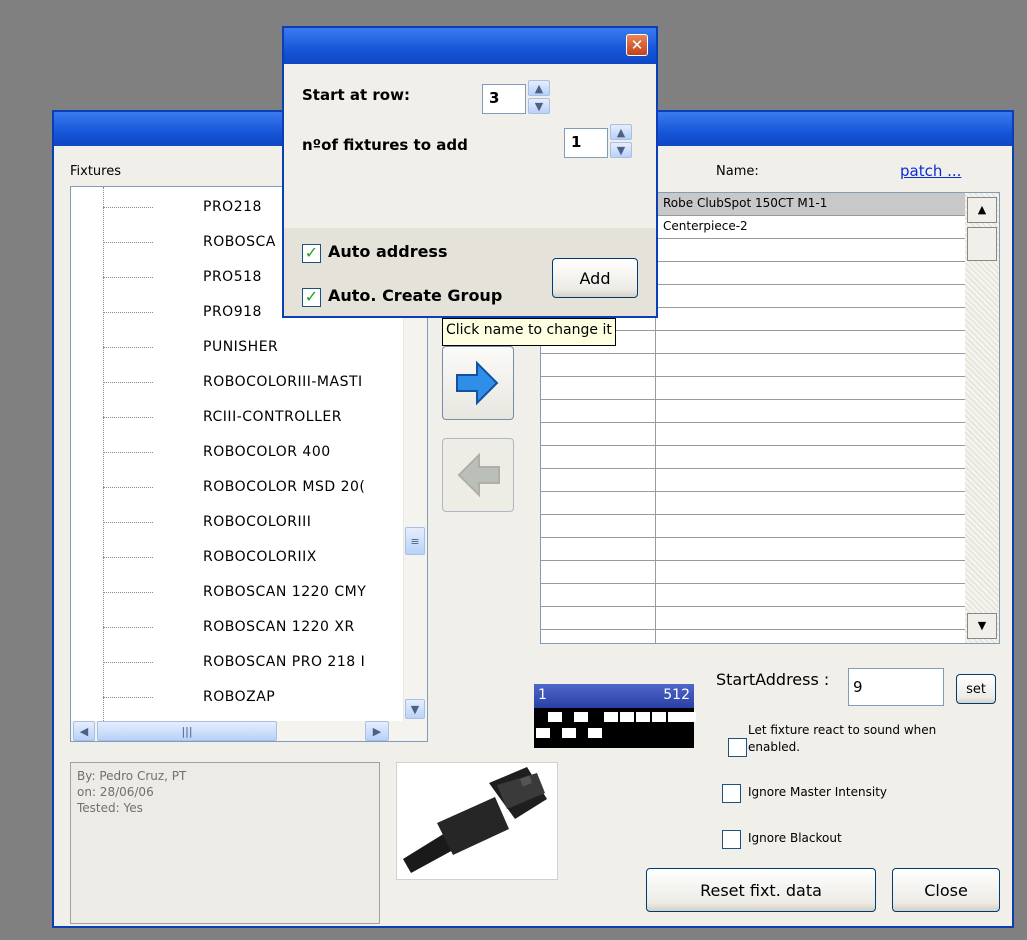  Describe the element at coordinates (187, 731) in the screenshot. I see `tree-hscroll-thumb: |||` at that location.